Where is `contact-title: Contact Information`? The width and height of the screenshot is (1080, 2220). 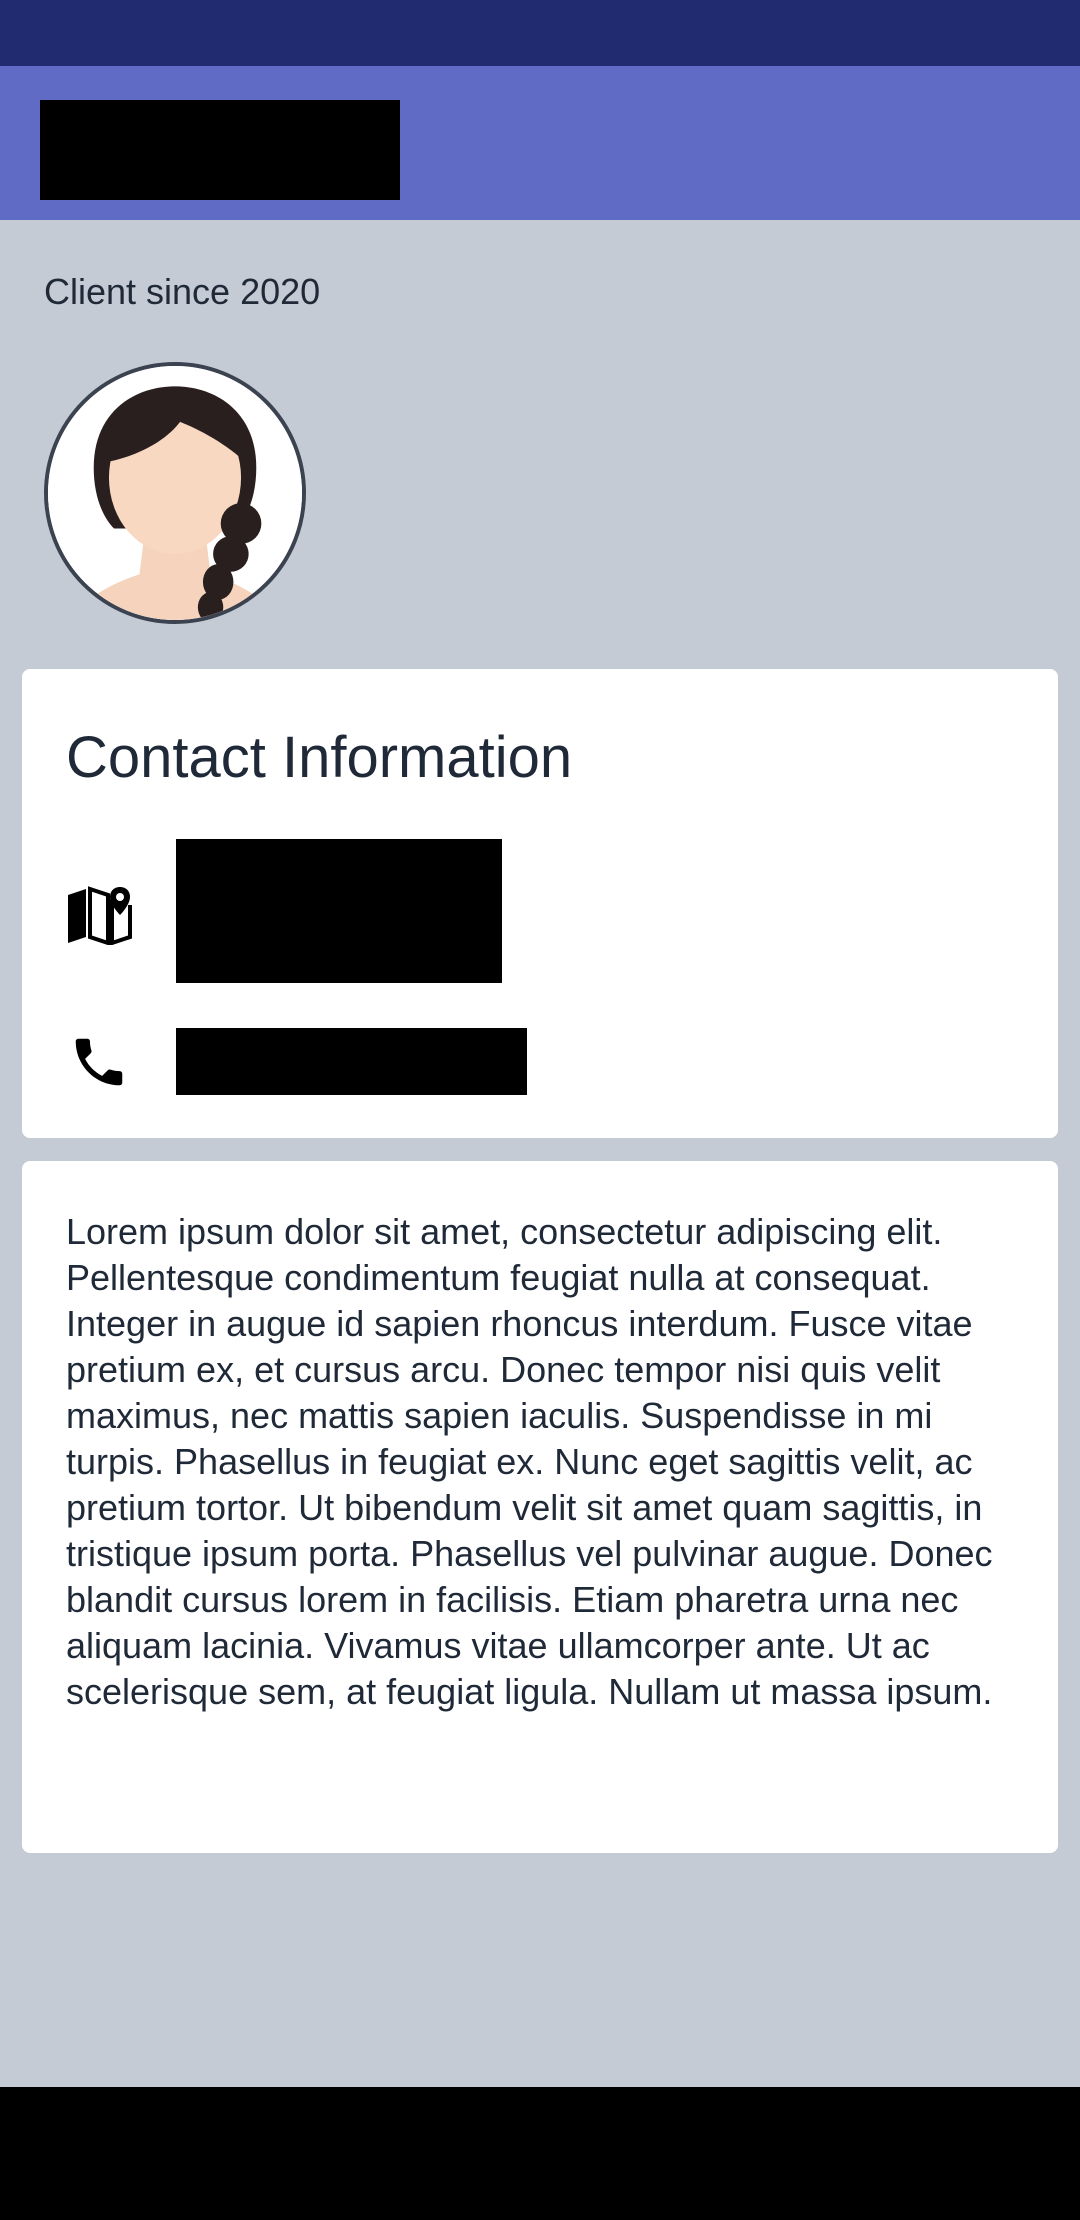 contact-title: Contact Information is located at coordinates (319, 757).